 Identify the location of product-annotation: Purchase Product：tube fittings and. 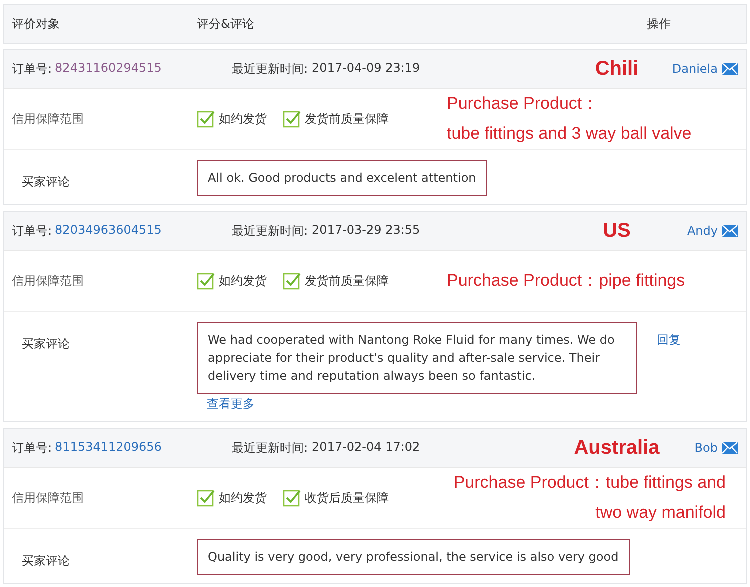
(590, 483).